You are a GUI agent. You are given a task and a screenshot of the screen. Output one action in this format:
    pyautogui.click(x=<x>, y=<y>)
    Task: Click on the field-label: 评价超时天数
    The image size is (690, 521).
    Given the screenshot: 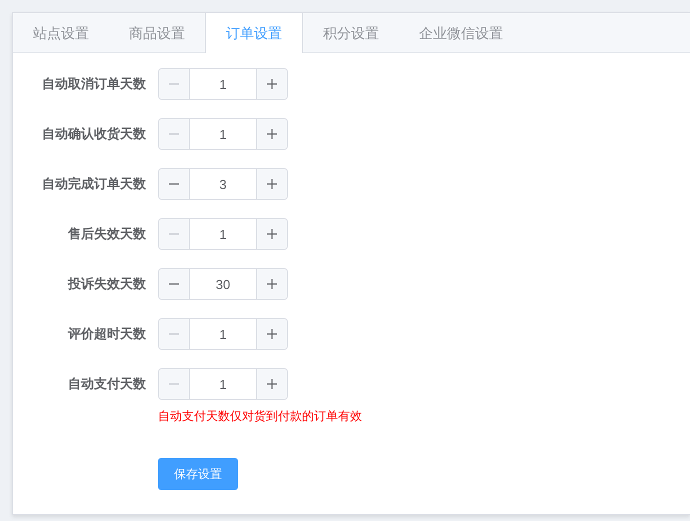 What is the action you would take?
    pyautogui.click(x=106, y=334)
    